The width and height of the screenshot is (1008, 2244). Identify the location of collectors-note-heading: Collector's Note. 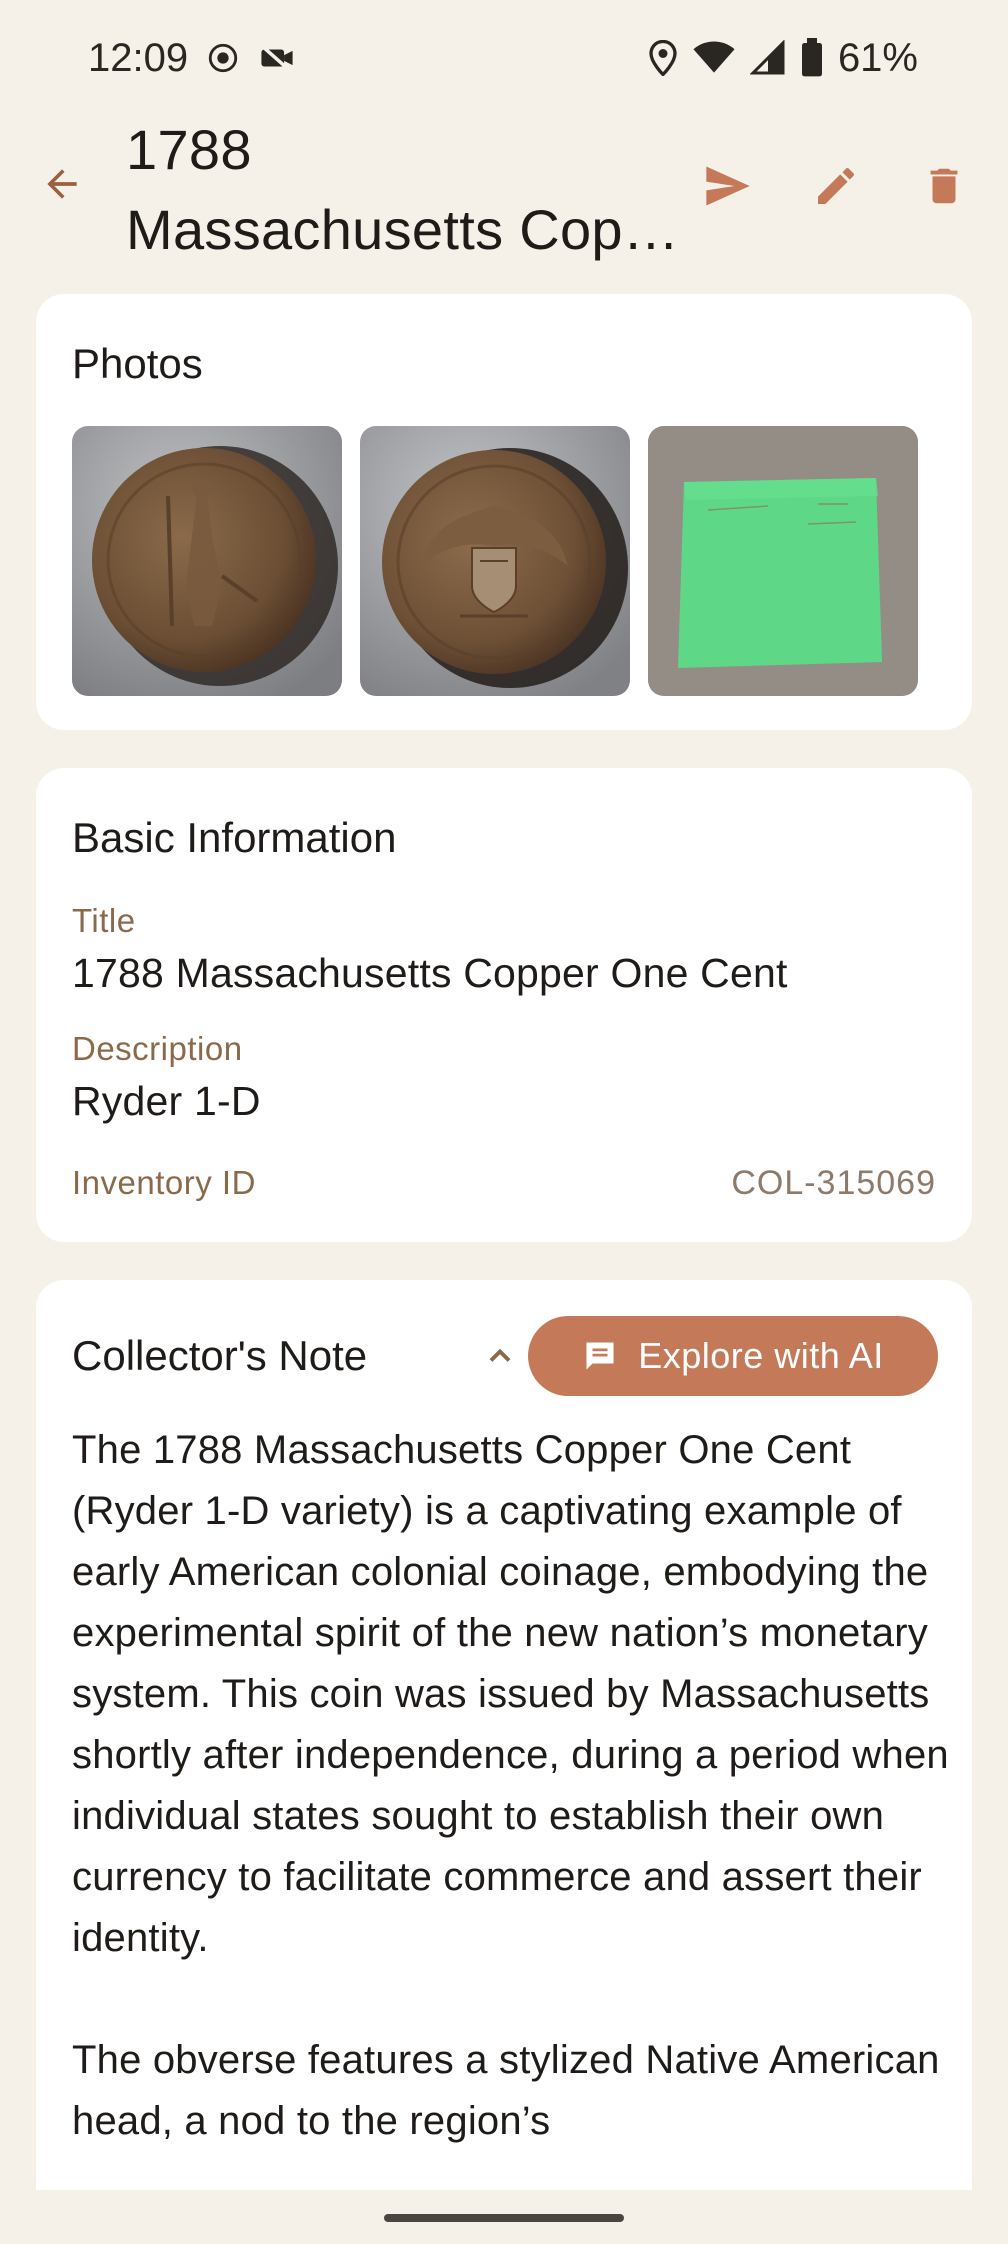
(220, 1355).